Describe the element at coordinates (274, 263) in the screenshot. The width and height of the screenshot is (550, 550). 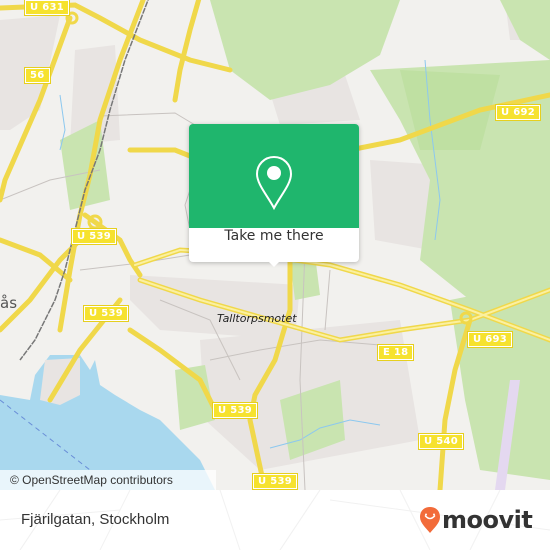
I see `popup-pointer` at that location.